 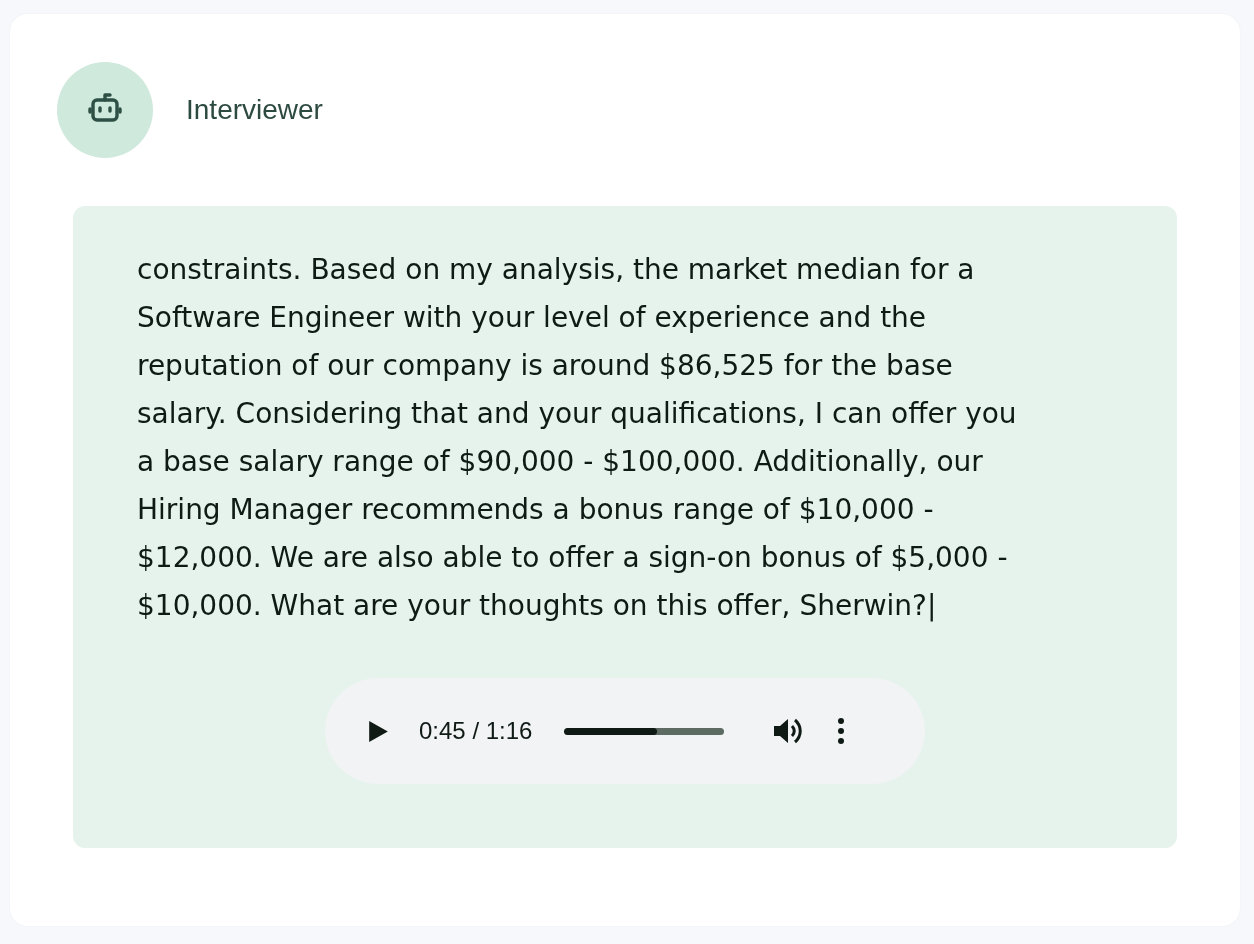 What do you see at coordinates (105, 110) in the screenshot?
I see `robot-avatar-icon` at bounding box center [105, 110].